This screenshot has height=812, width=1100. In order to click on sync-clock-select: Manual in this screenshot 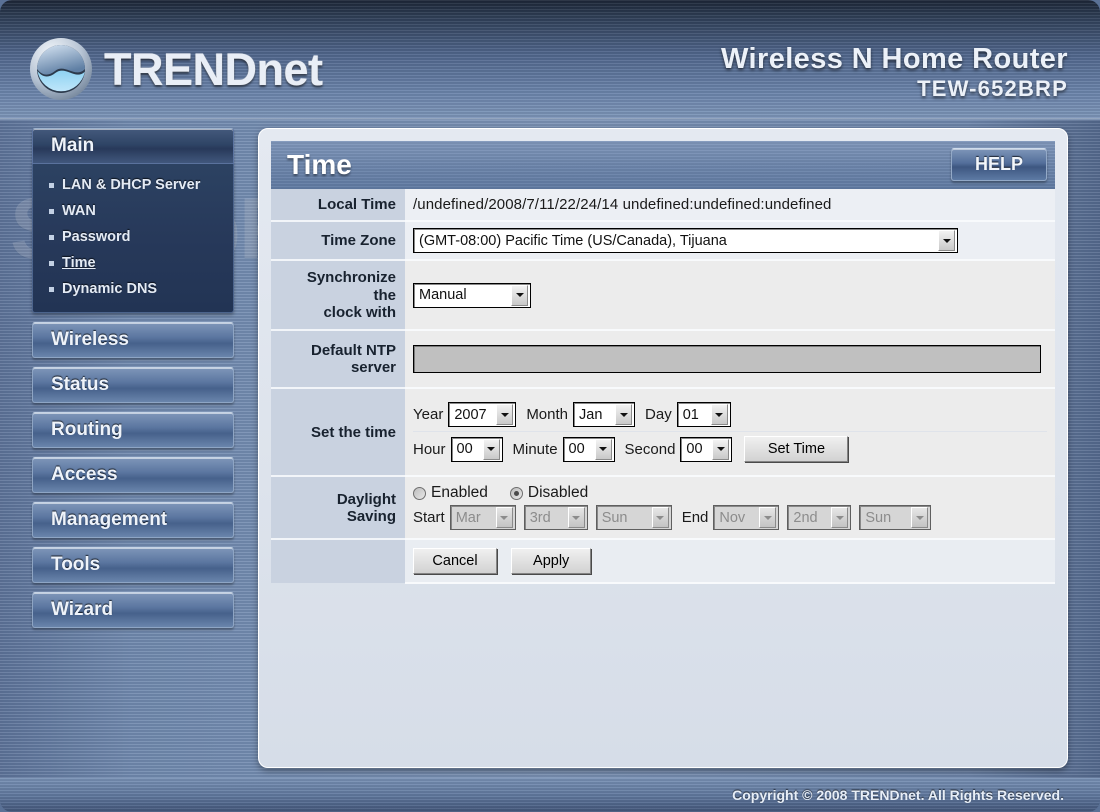, I will do `click(472, 295)`.